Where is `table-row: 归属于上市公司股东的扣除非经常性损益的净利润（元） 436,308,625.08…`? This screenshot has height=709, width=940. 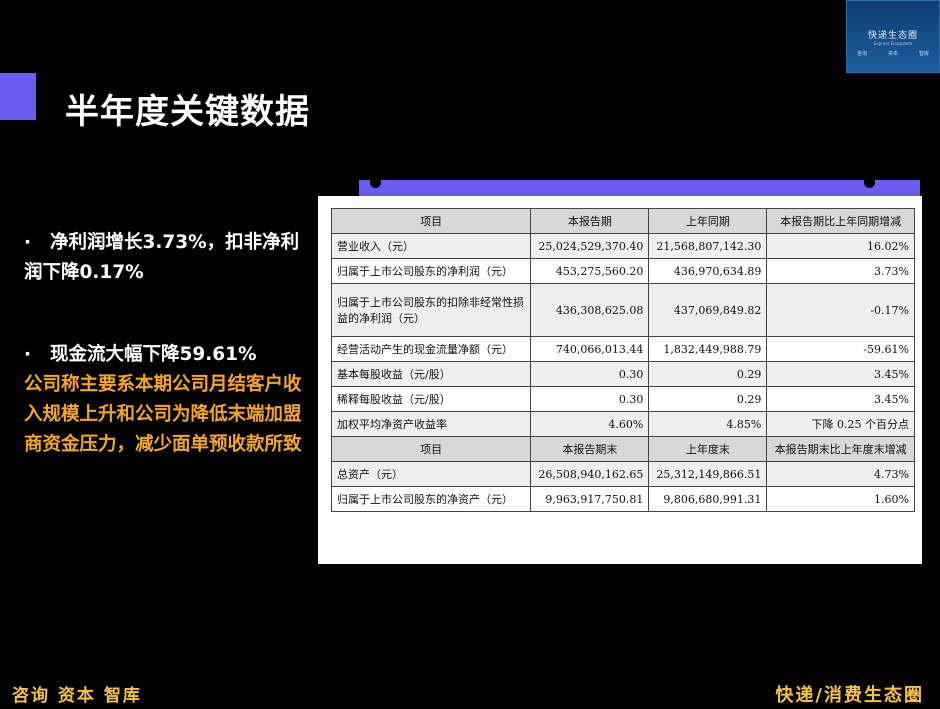
table-row: 归属于上市公司股东的扣除非经常性损益的净利润（元） 436,308,625.08… is located at coordinates (622, 310).